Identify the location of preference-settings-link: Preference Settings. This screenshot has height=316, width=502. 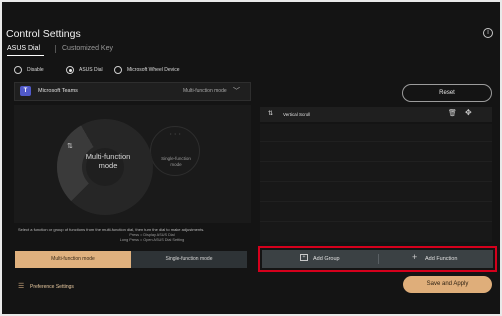
(52, 287).